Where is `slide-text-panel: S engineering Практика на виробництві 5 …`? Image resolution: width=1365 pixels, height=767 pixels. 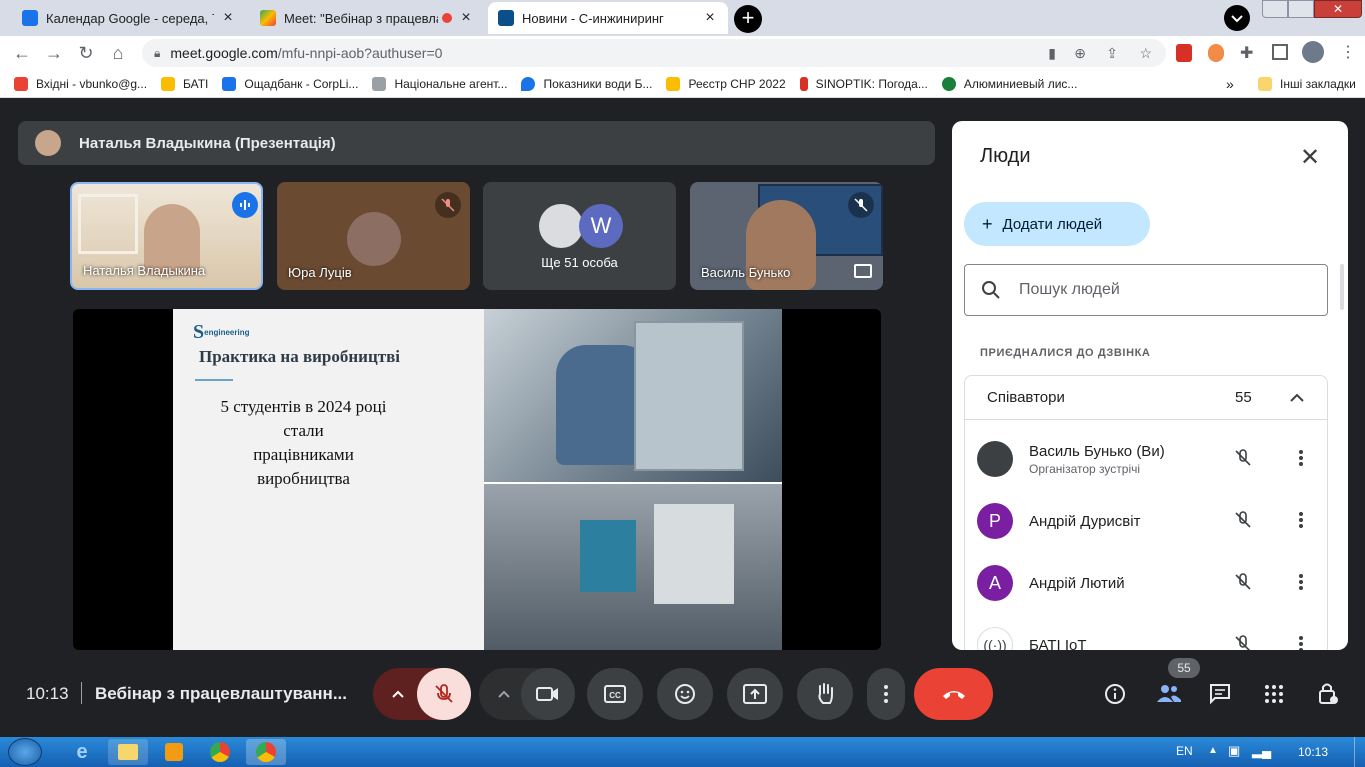
slide-text-panel: S engineering Практика на виробництві 5 … is located at coordinates (328, 479).